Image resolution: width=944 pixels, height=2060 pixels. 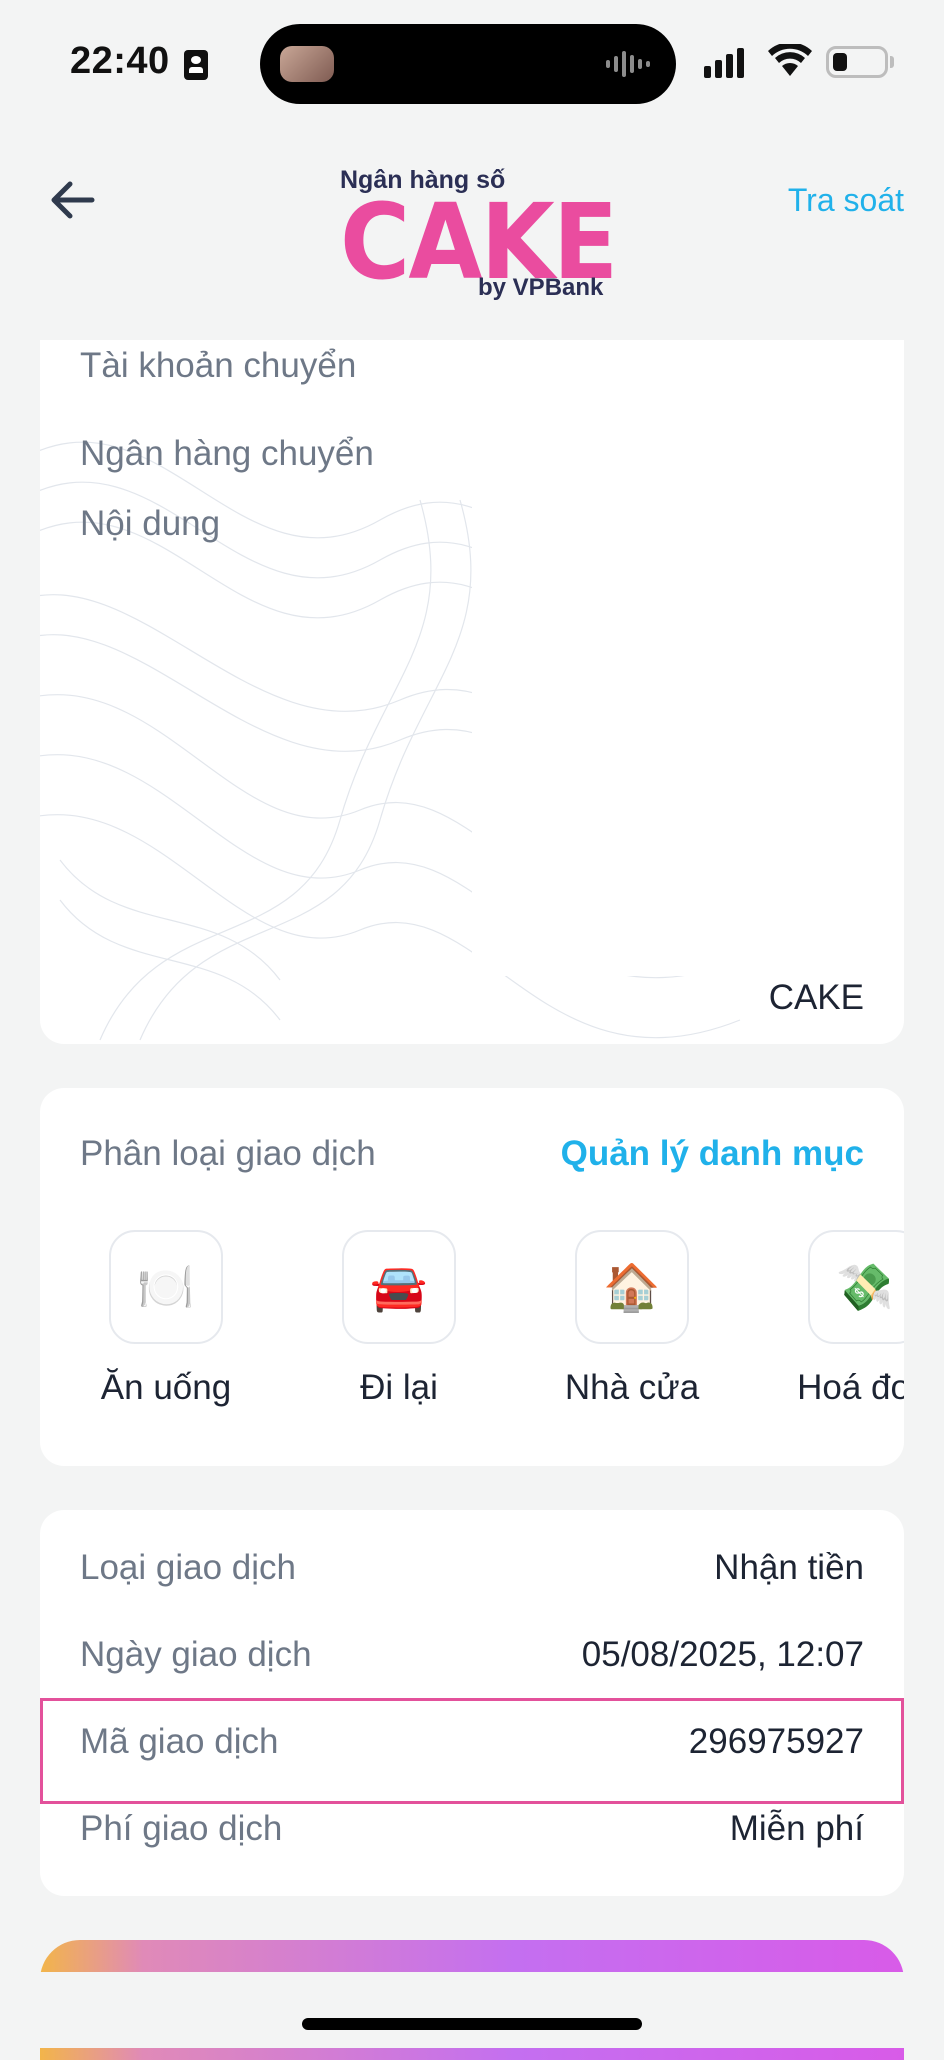 What do you see at coordinates (120, 61) in the screenshot?
I see `status-time: 22:40` at bounding box center [120, 61].